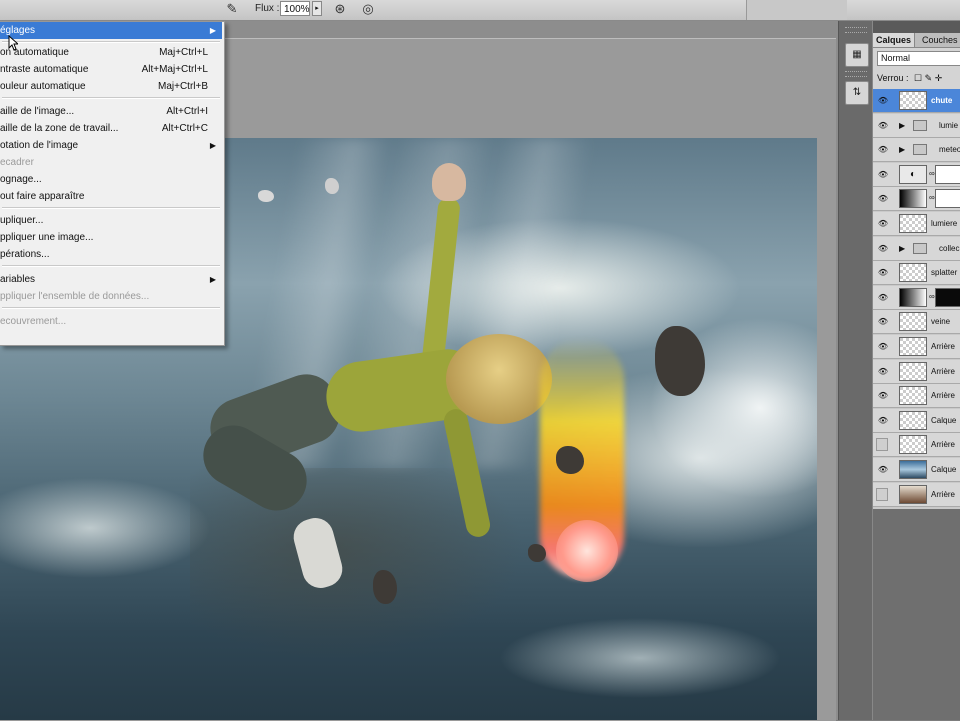 The width and height of the screenshot is (960, 721). Describe the element at coordinates (111, 196) in the screenshot. I see `menu-item-tout-faire-apparaitre: out faire apparaître` at that location.